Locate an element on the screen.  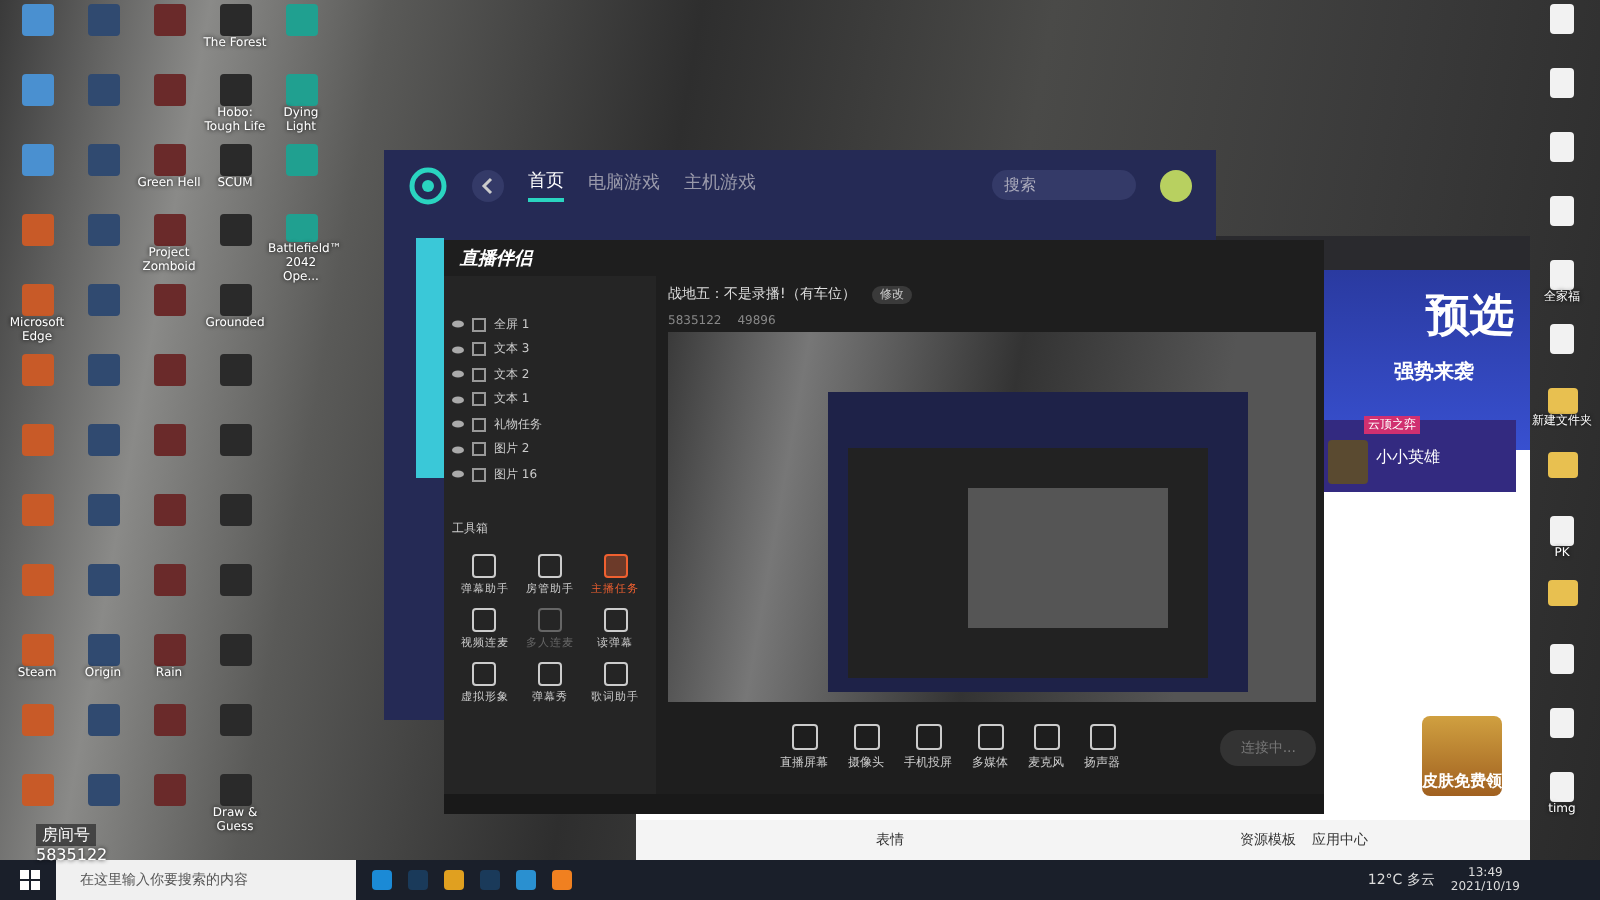
banner-title: 预选 is located at coordinates (1470, 318).